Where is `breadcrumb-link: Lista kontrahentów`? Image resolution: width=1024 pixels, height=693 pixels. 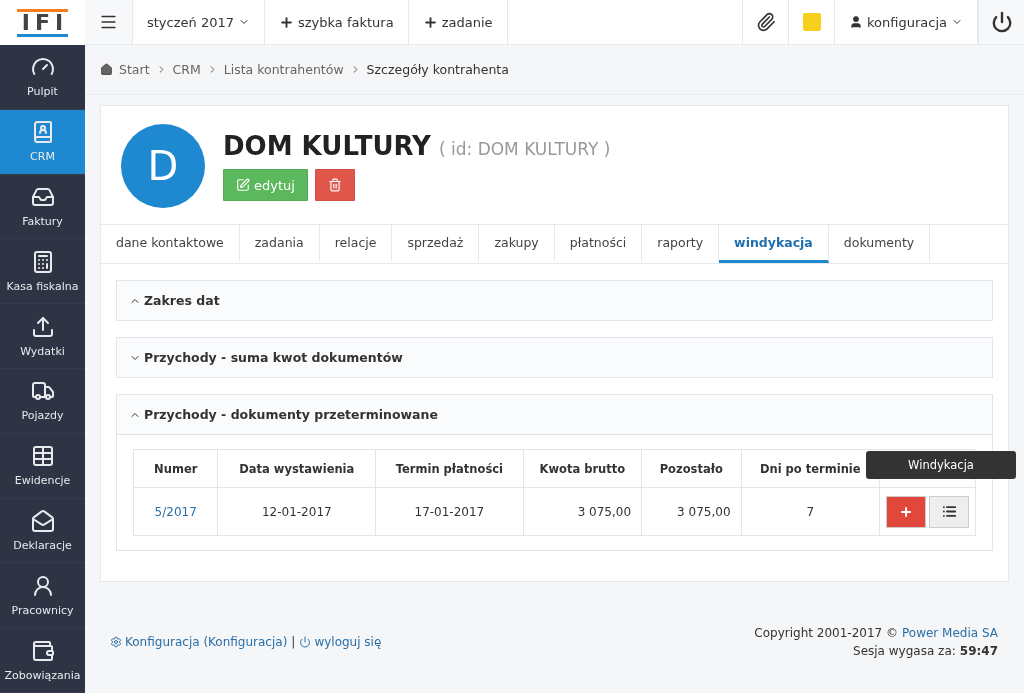 breadcrumb-link: Lista kontrahentów is located at coordinates (283, 69).